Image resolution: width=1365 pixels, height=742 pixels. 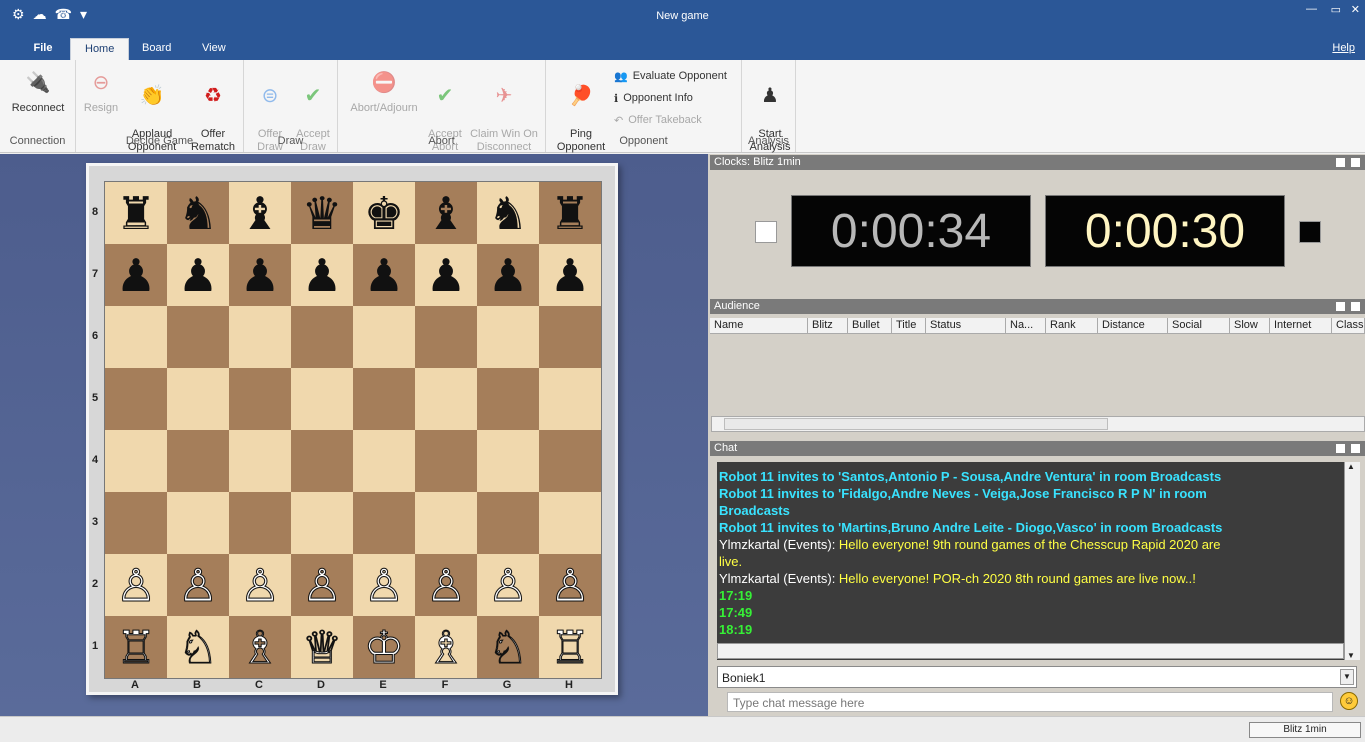 I want to click on start-analysis-button: ♟ Start Analysis, so click(x=770, y=115).